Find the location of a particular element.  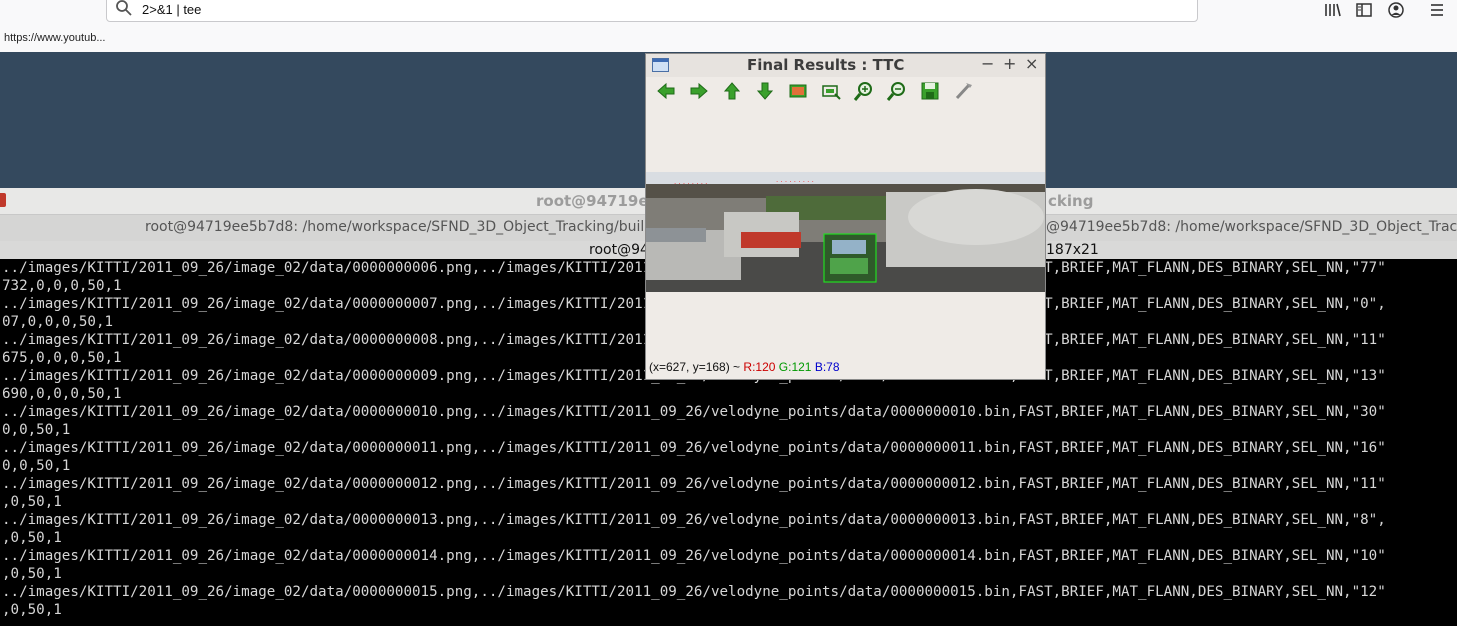

arrow-down-icon is located at coordinates (765, 91).